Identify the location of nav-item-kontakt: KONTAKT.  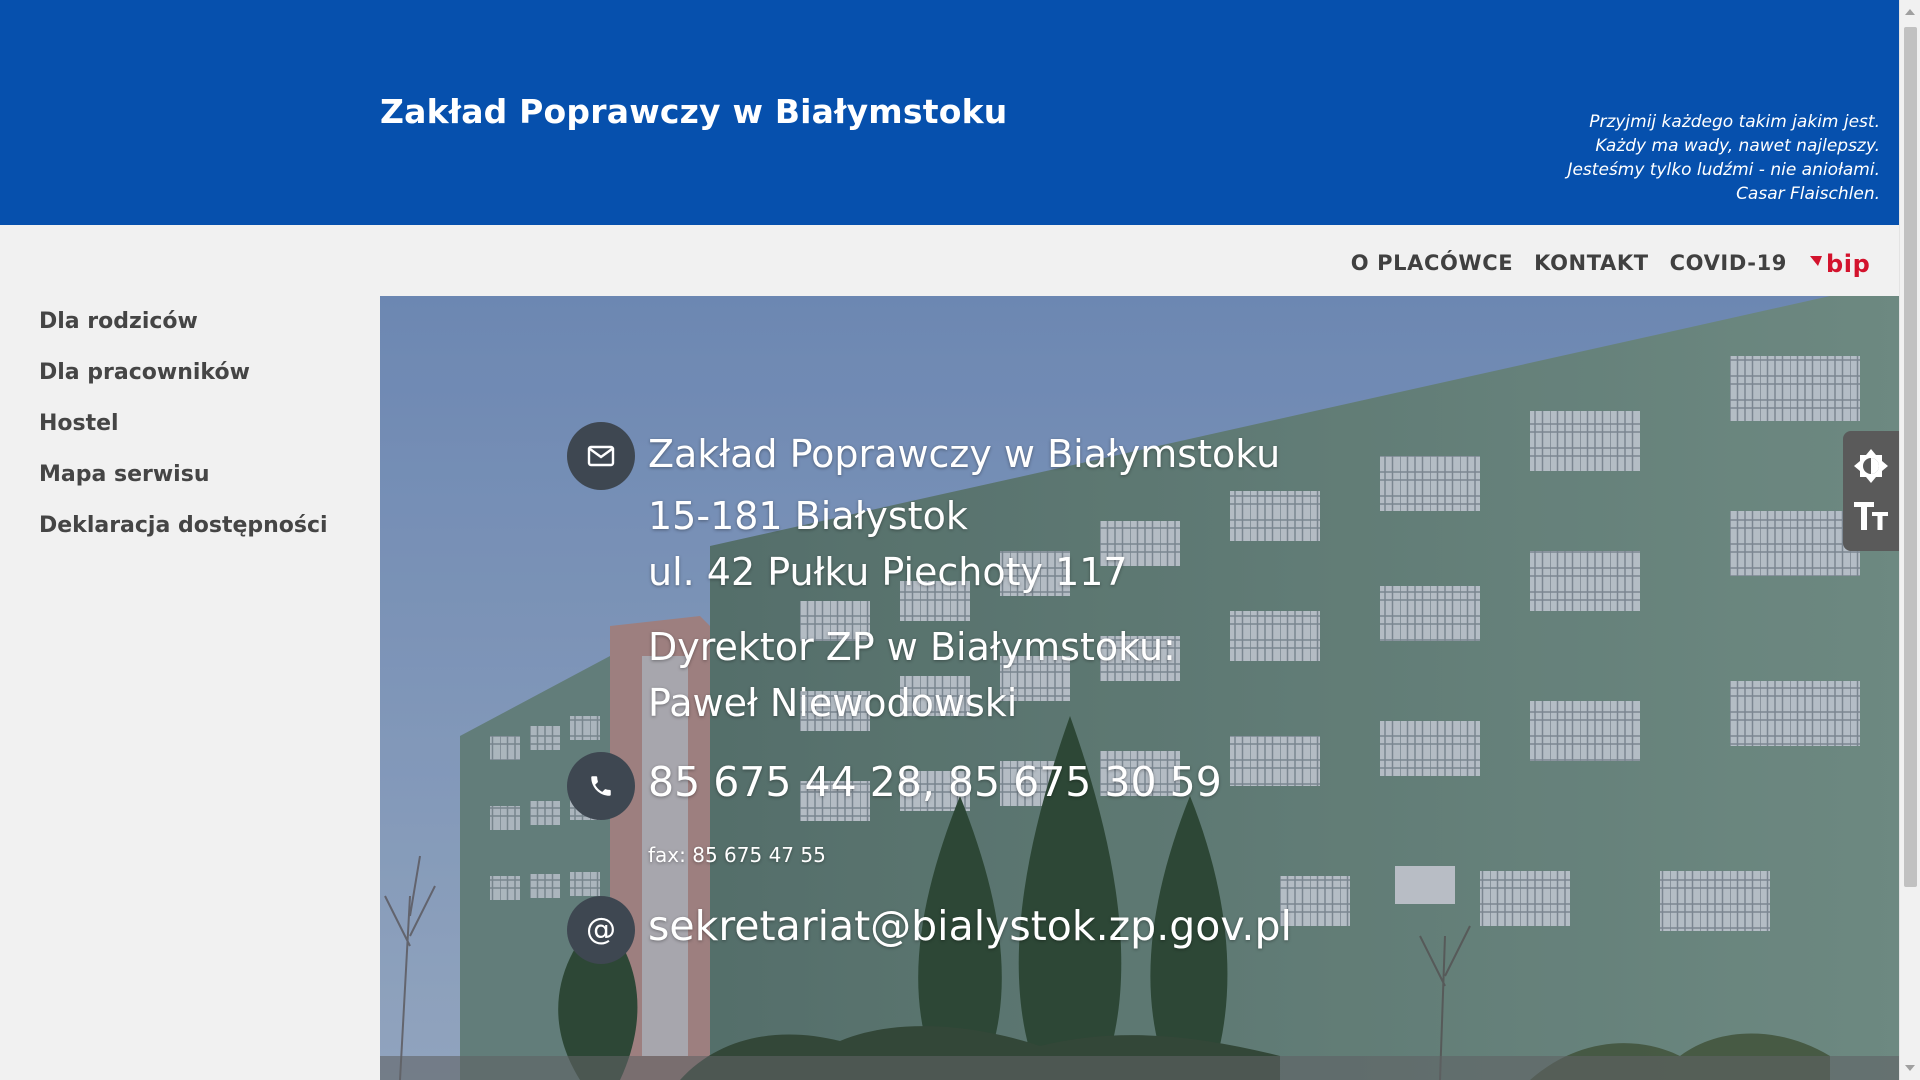
(1591, 263).